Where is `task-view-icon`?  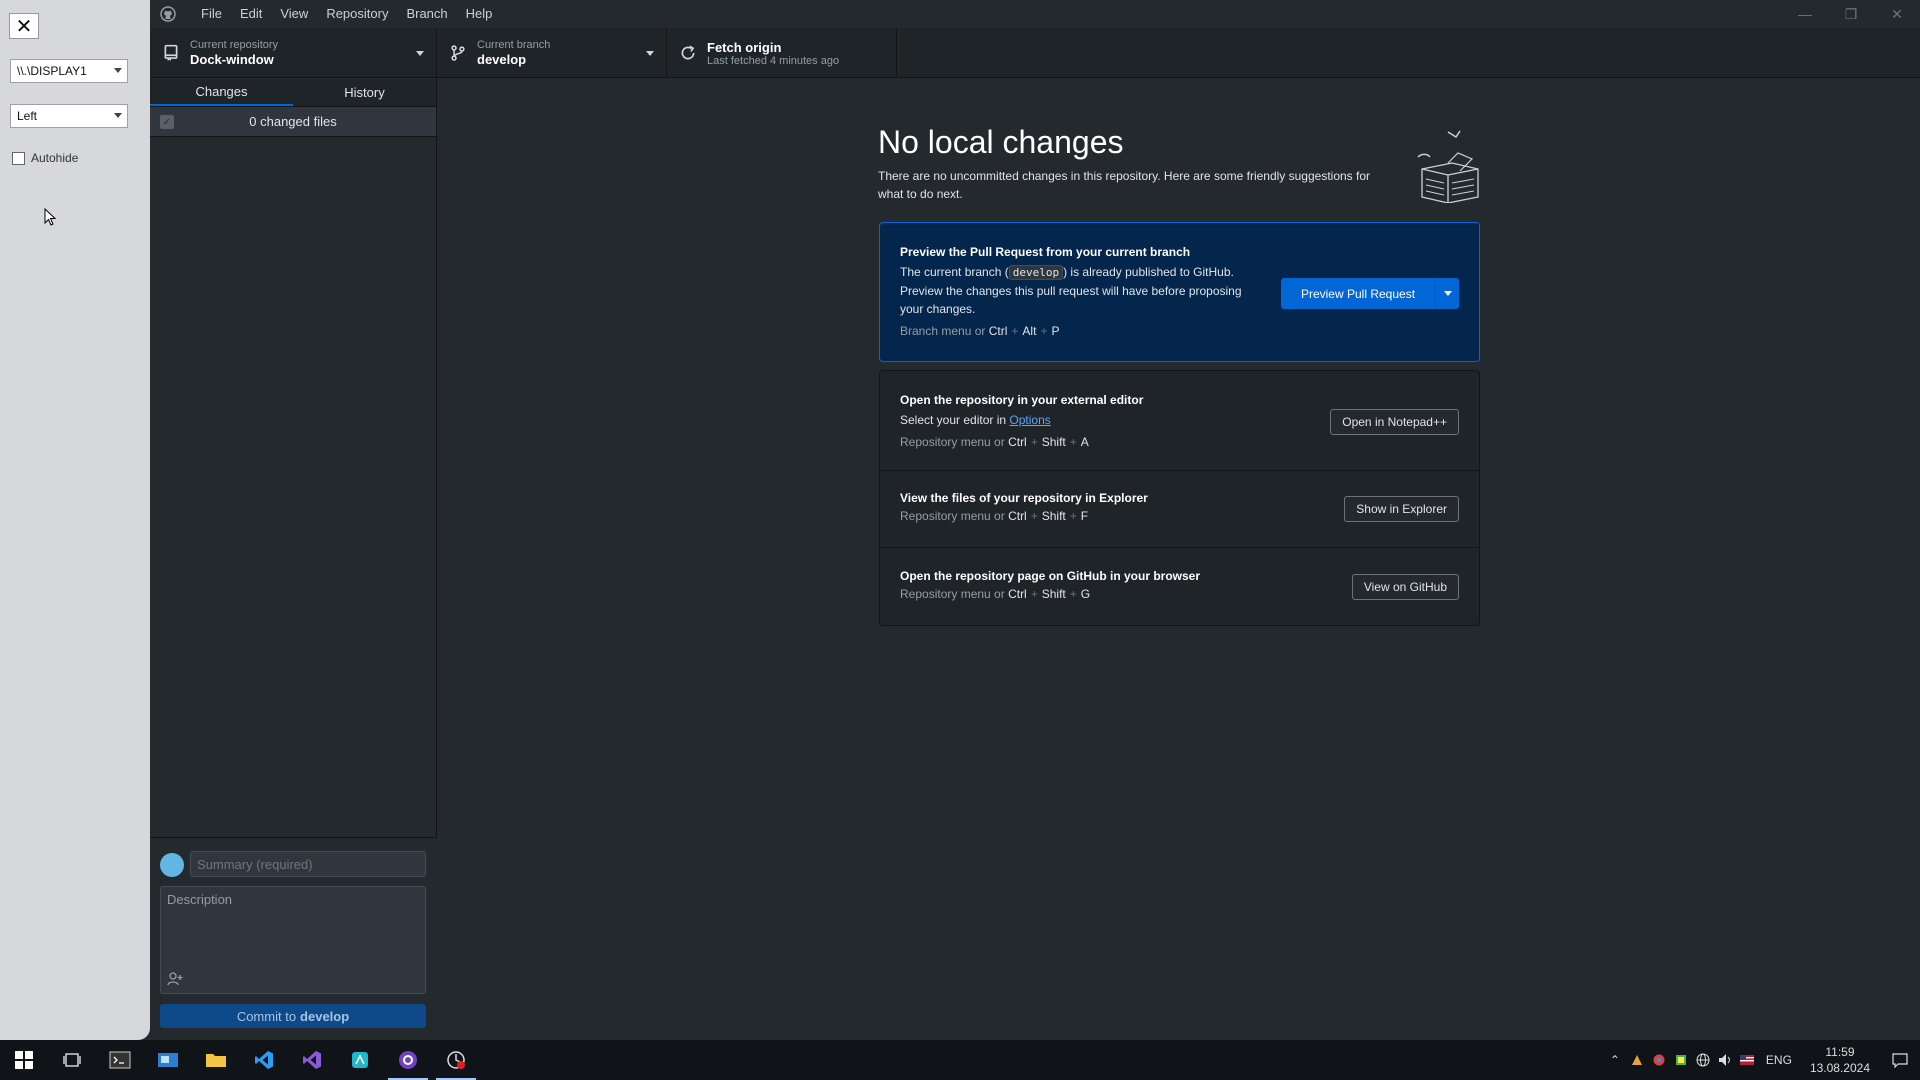 task-view-icon is located at coordinates (72, 1060).